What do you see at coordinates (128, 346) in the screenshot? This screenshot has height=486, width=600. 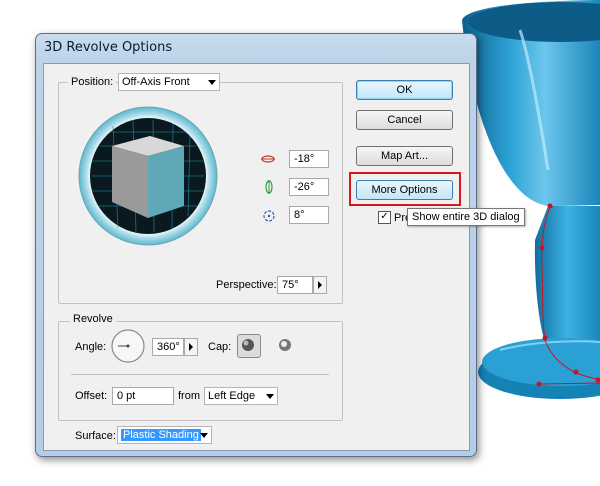 I see `angle-dial` at bounding box center [128, 346].